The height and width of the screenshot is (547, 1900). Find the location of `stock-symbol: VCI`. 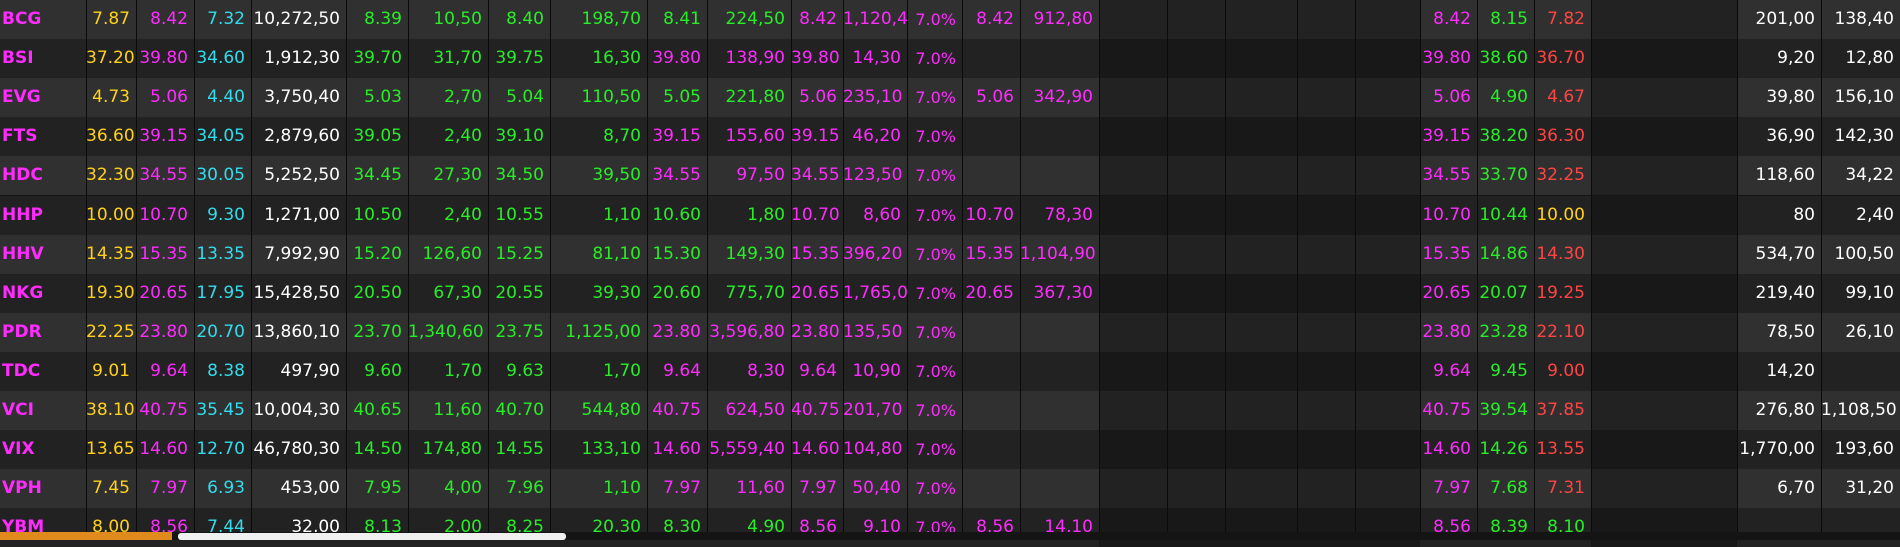

stock-symbol: VCI is located at coordinates (43, 410).